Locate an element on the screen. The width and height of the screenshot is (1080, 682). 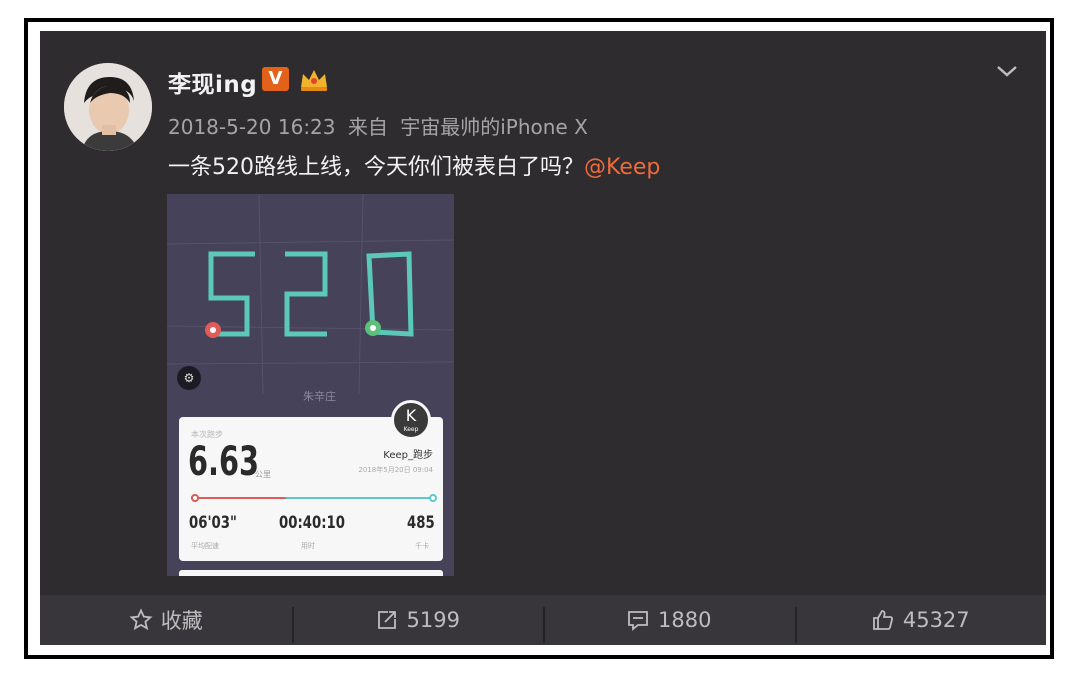
favorite-button: 收藏 is located at coordinates (166, 620).